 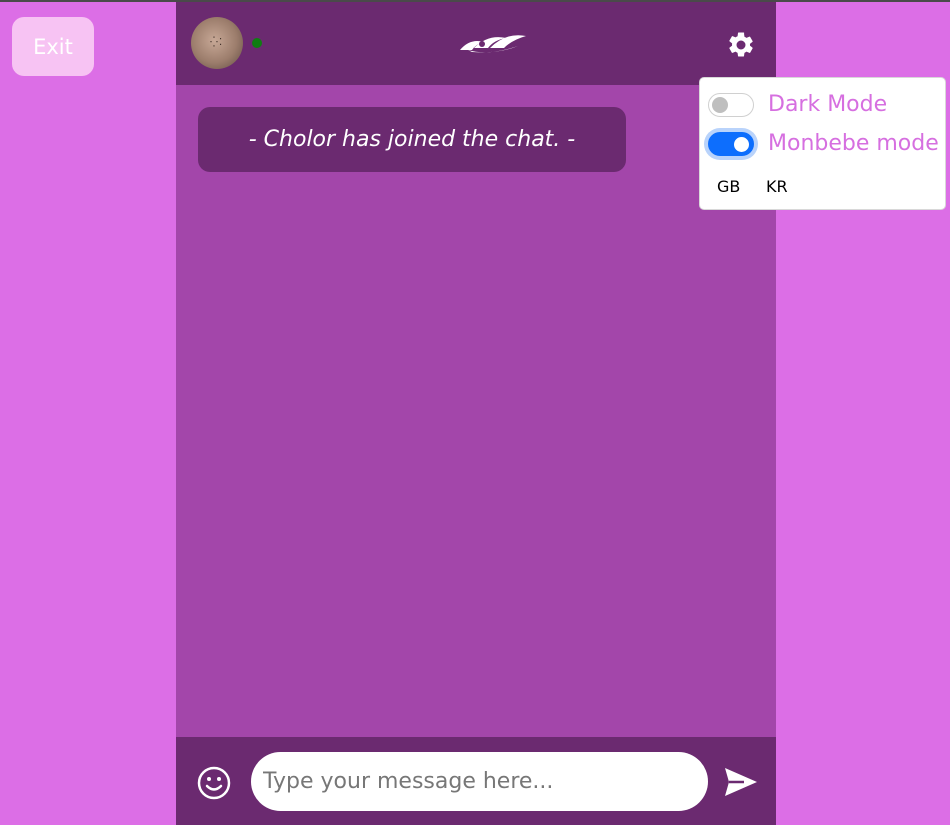 I want to click on settings-dropdown: Dark Mode Monbebe mode GB KR, so click(x=822, y=143).